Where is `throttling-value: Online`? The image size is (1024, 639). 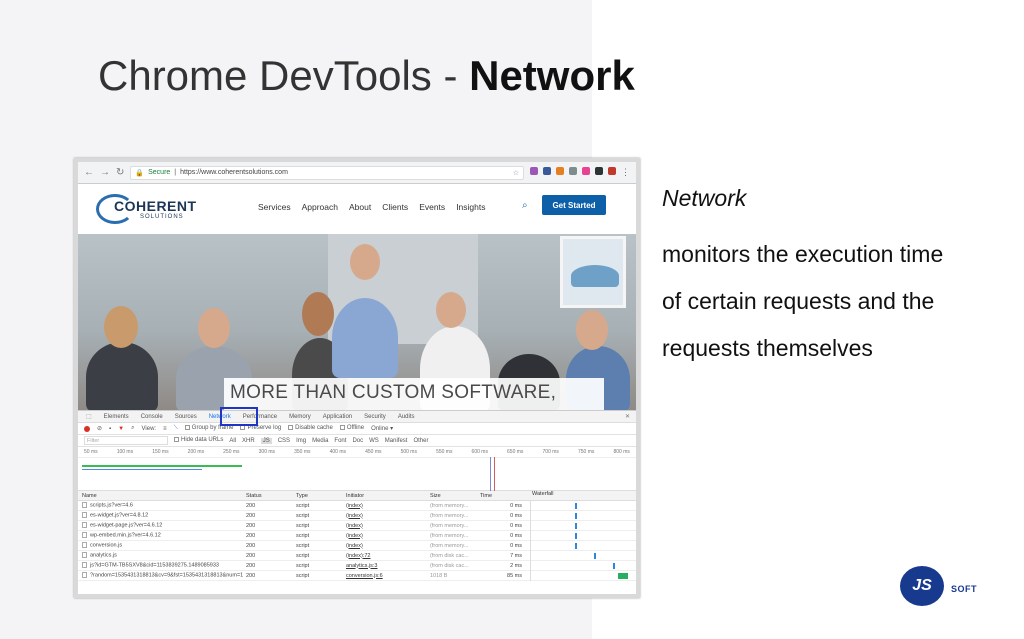 throttling-value: Online is located at coordinates (380, 429).